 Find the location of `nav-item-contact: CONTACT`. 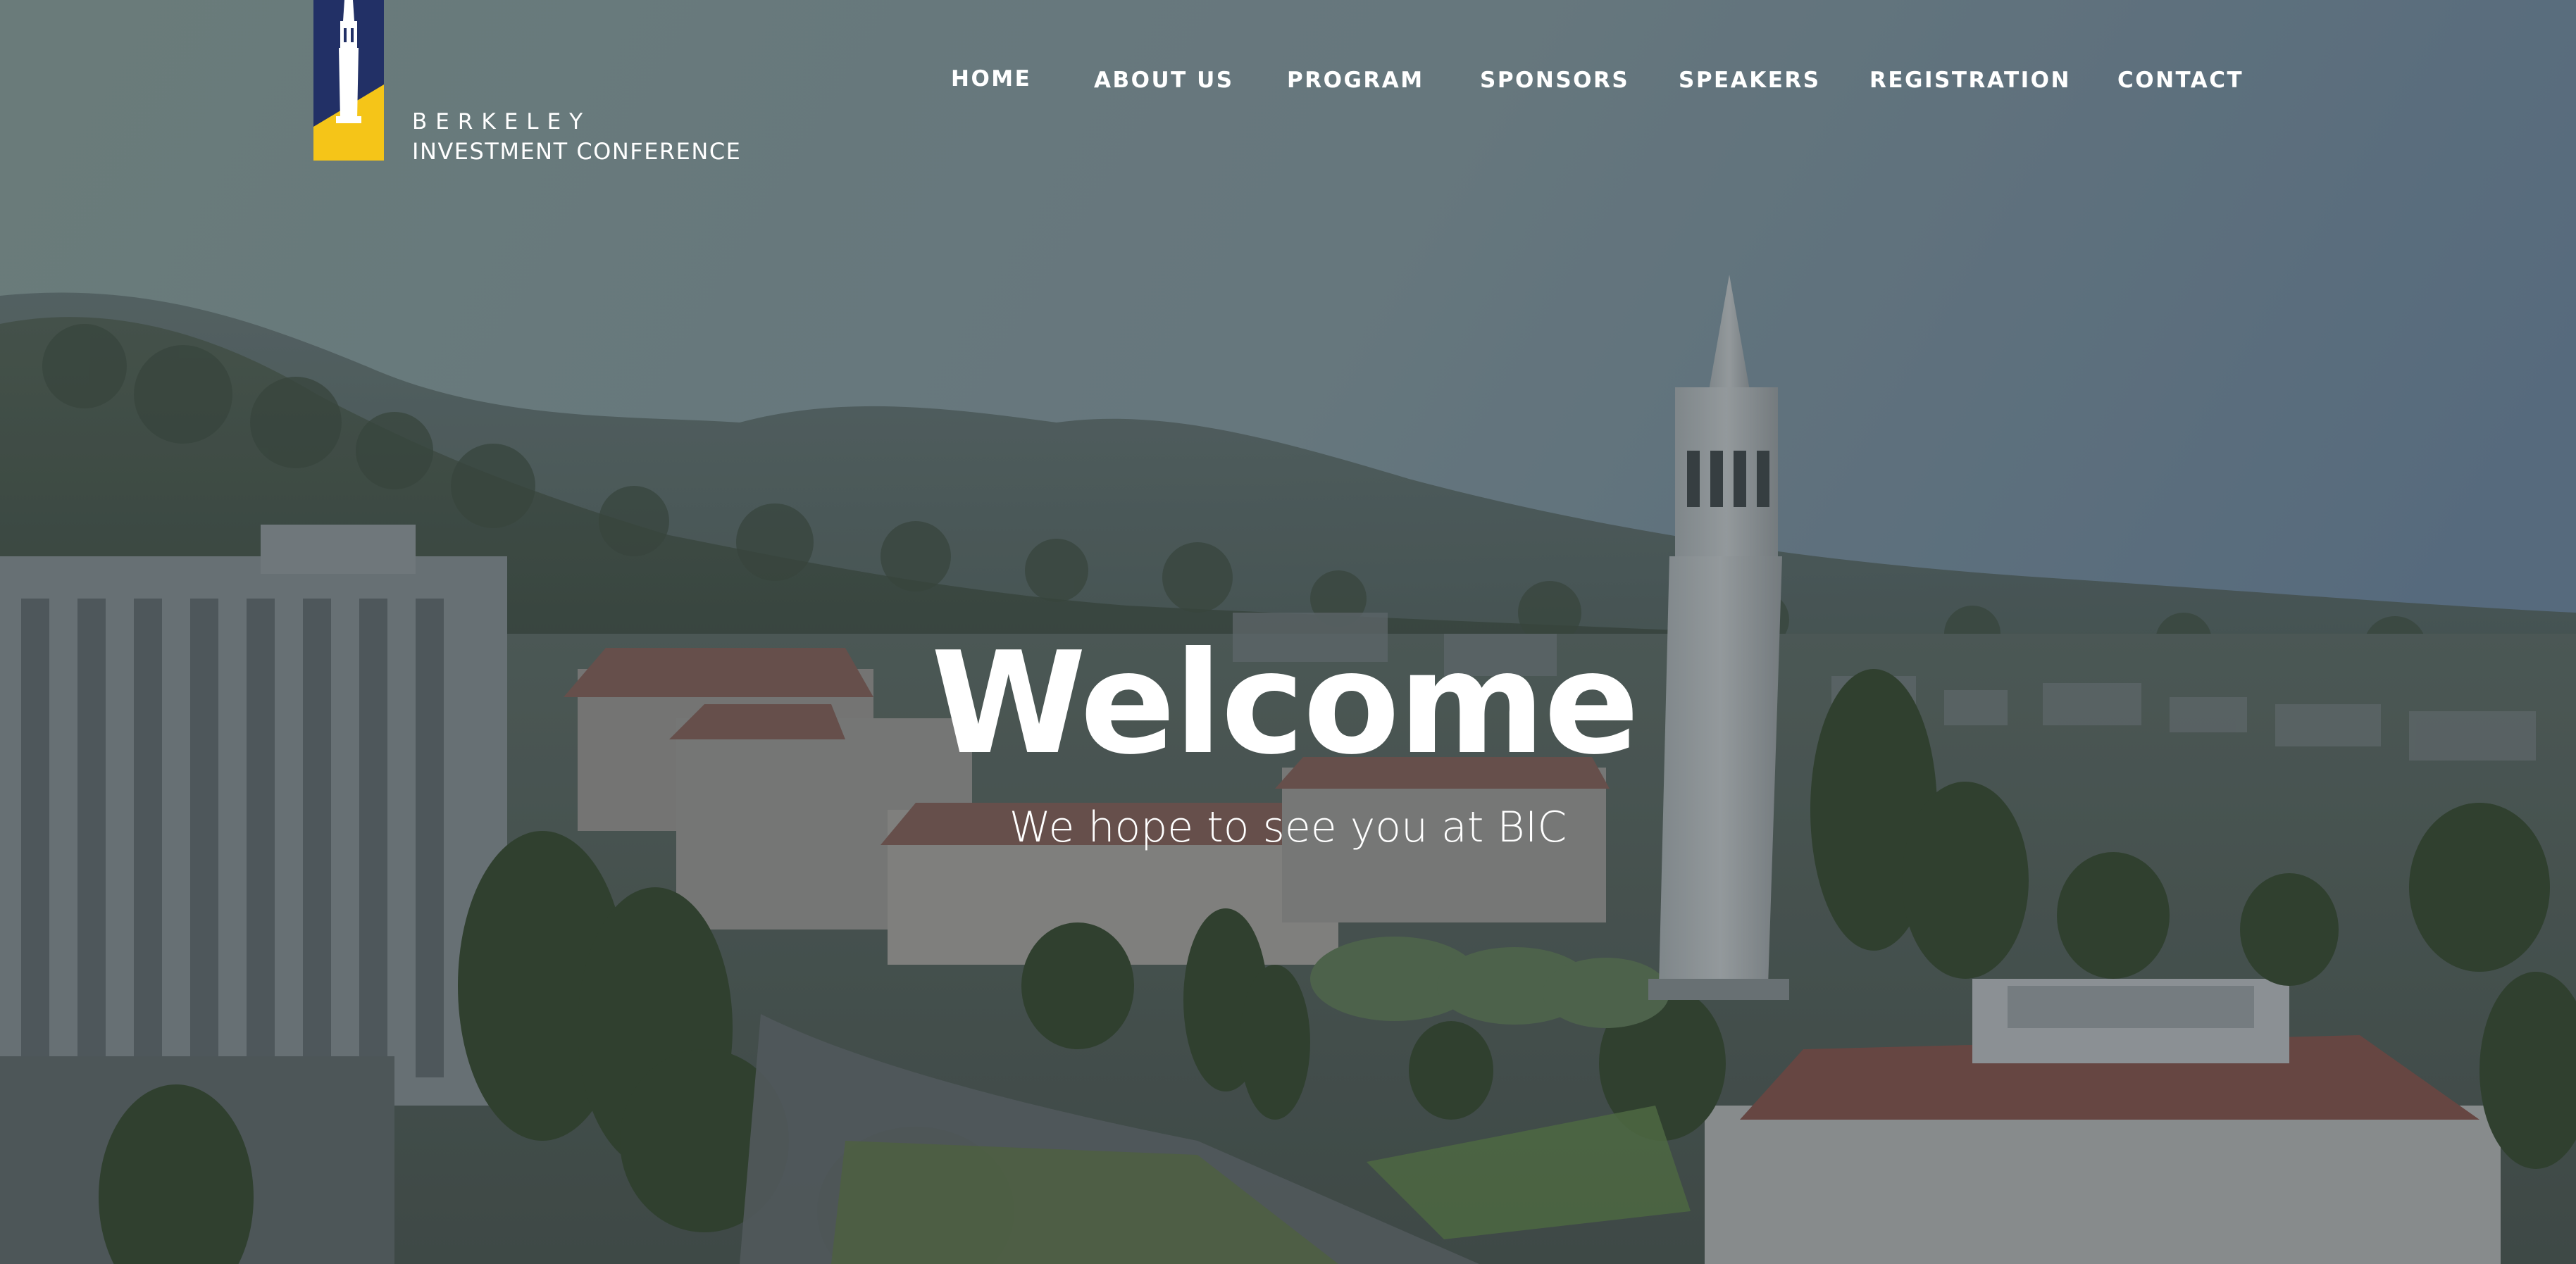

nav-item-contact: CONTACT is located at coordinates (2180, 80).